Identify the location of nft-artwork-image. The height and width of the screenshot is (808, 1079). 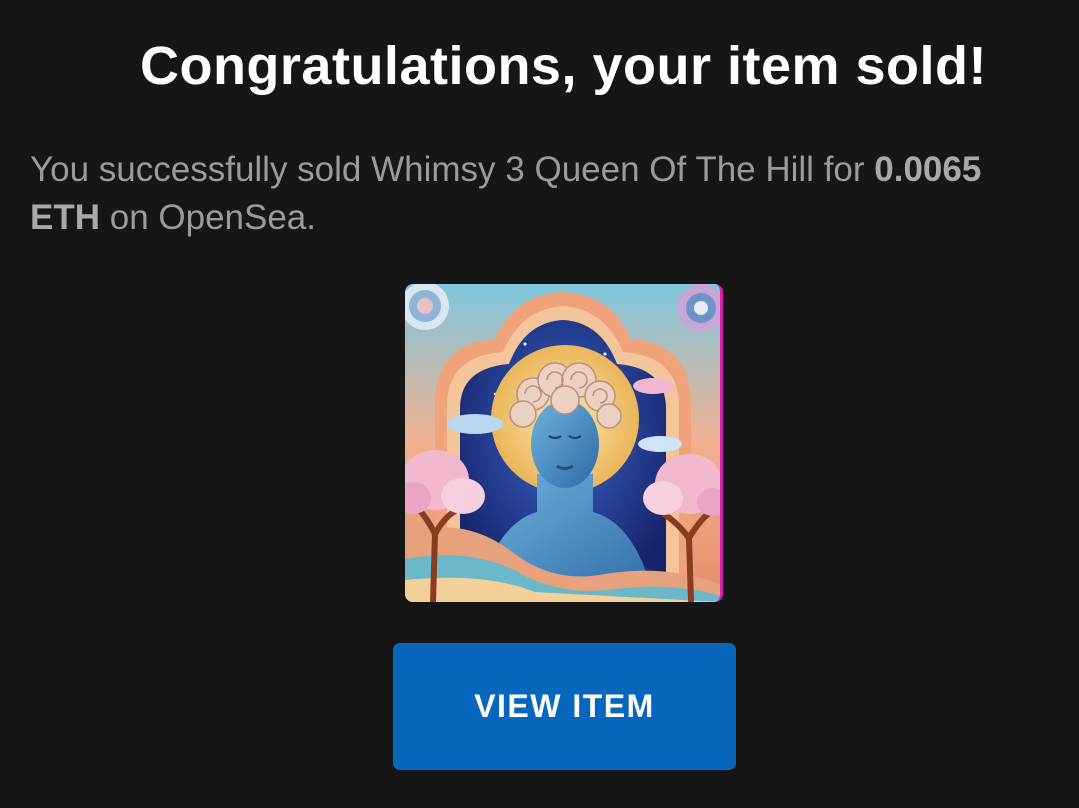
(564, 443).